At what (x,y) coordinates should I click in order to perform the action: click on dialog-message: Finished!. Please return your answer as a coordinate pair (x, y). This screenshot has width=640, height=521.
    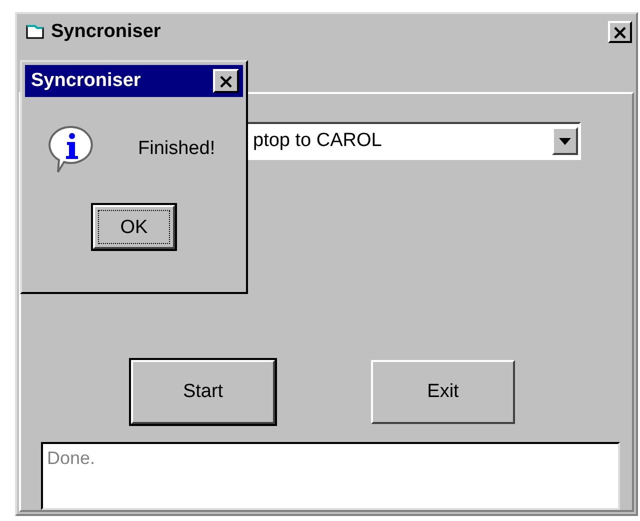
    Looking at the image, I should click on (177, 149).